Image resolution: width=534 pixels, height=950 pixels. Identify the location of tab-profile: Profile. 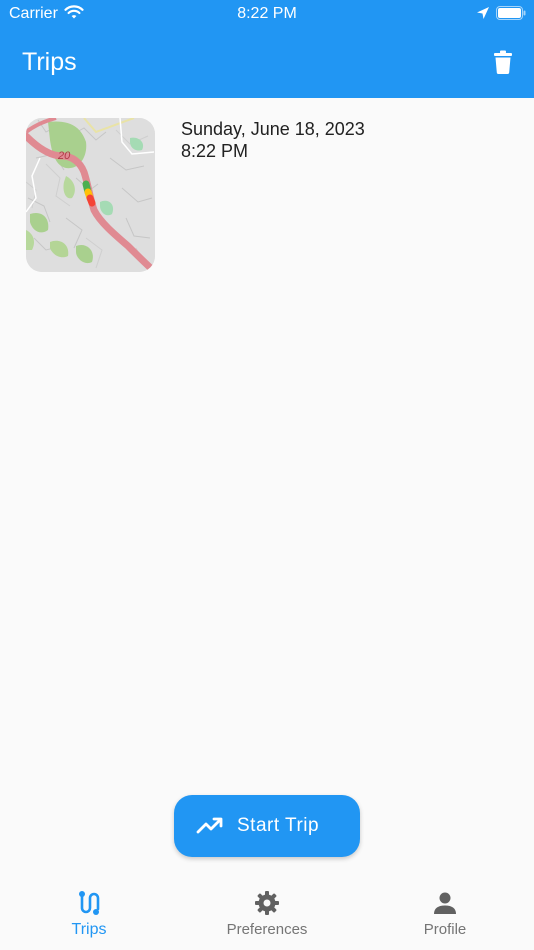
(445, 913).